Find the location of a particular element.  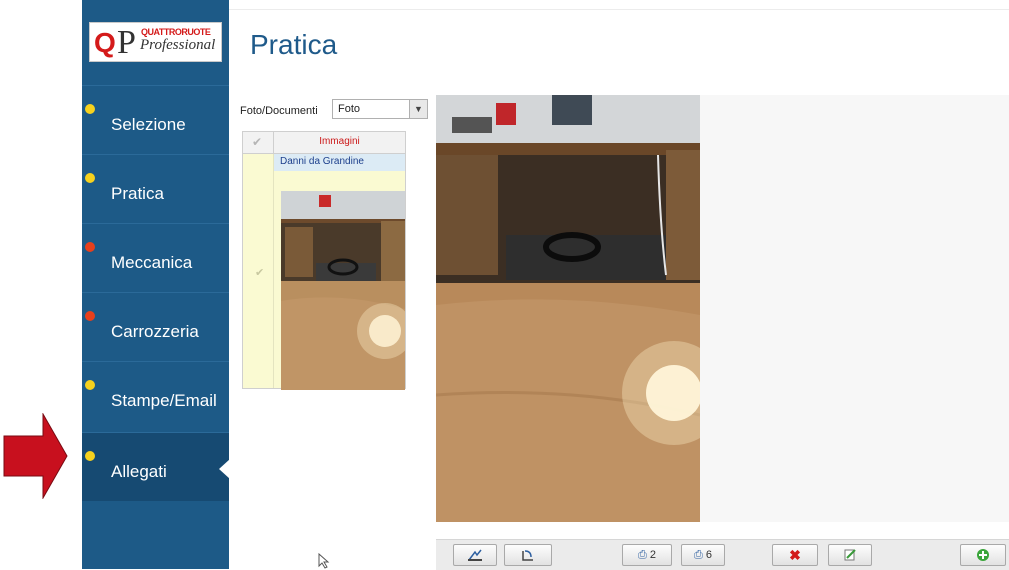

rotate-button is located at coordinates (528, 555).